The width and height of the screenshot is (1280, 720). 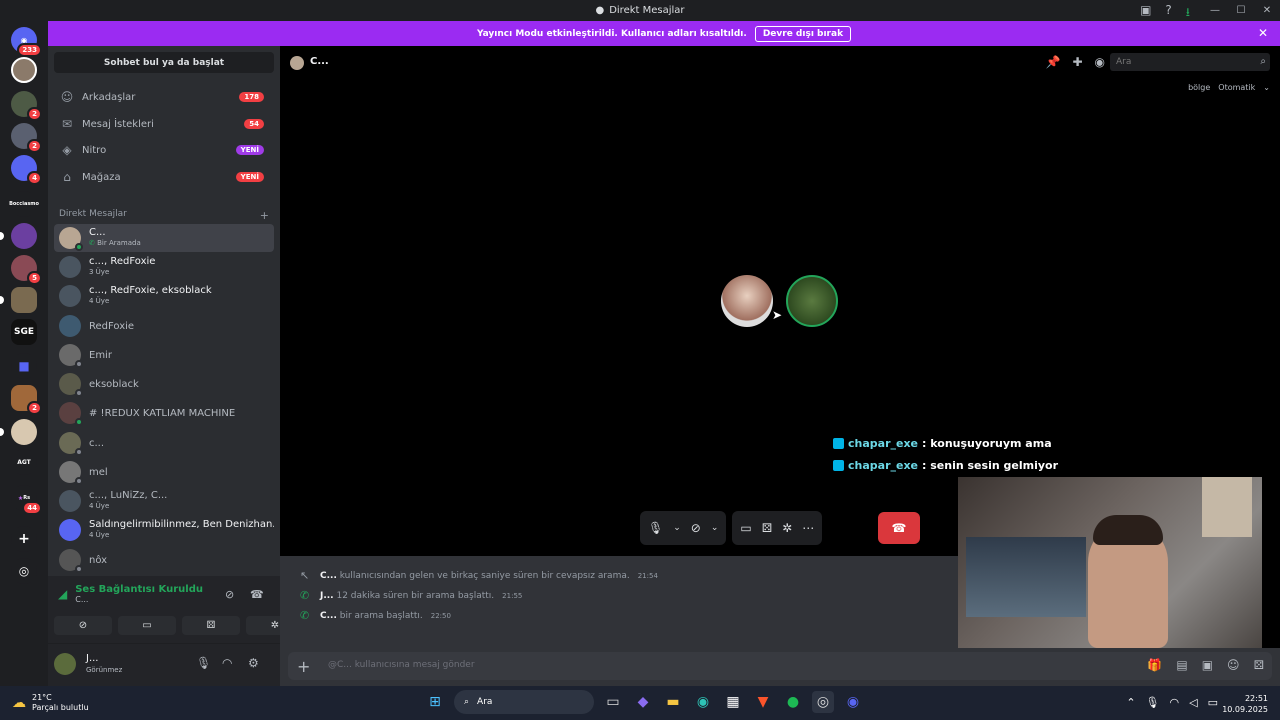 I want to click on apps-icon: ⚄, so click(x=1259, y=665).